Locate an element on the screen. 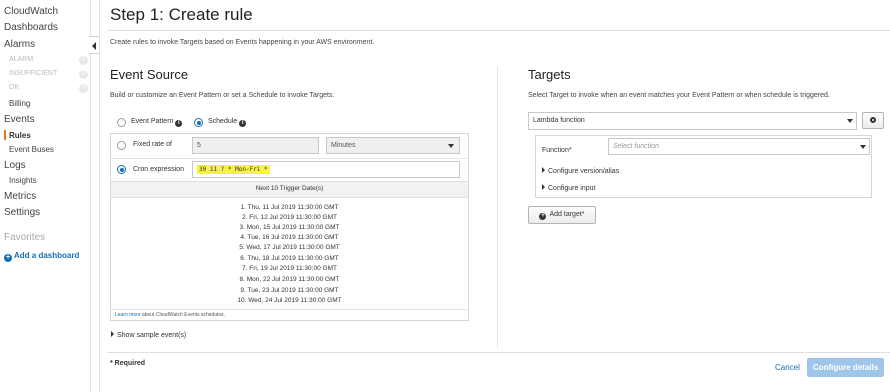  nav-alarm-state-insufficient: INSUFFICIENT is located at coordinates (33, 73).